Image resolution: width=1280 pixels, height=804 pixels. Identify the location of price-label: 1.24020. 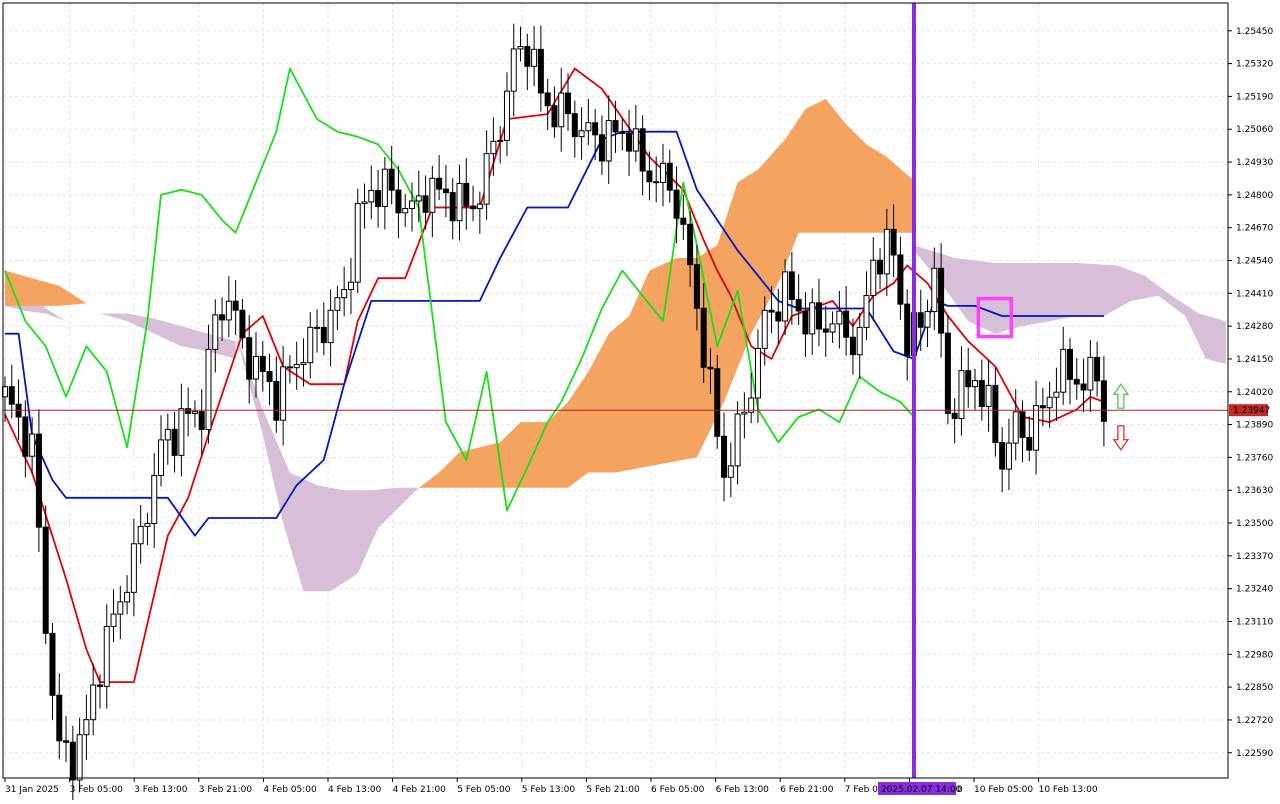
(1254, 393).